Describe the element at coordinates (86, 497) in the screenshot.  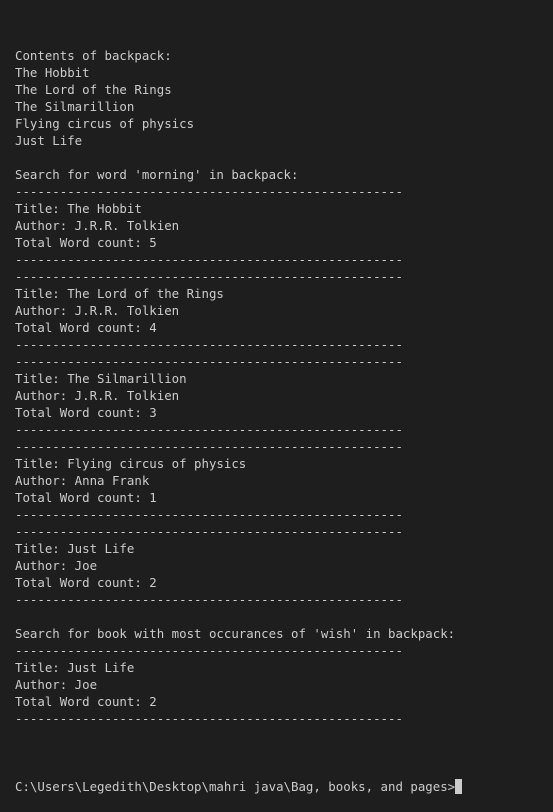
I see `output-line: Total Word count: 1` at that location.